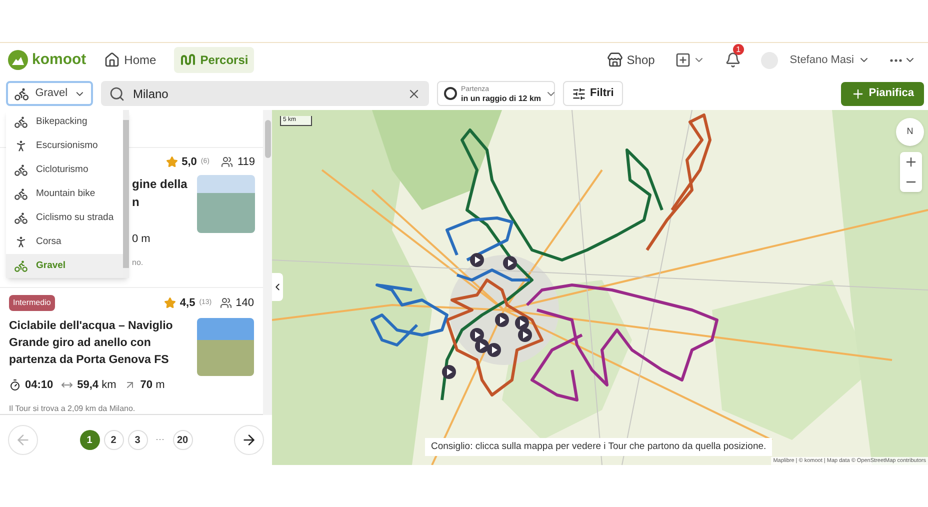 The image size is (928, 507). I want to click on logo-text: komoot, so click(59, 60).